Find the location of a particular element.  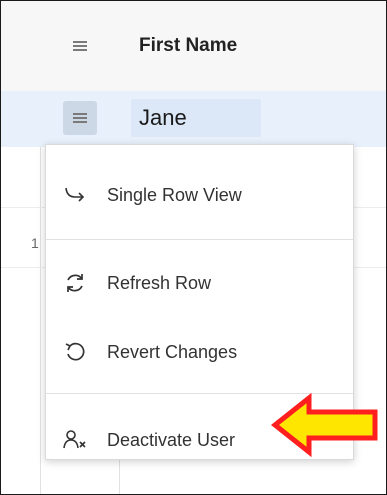

row-number: 1 is located at coordinates (35, 243).